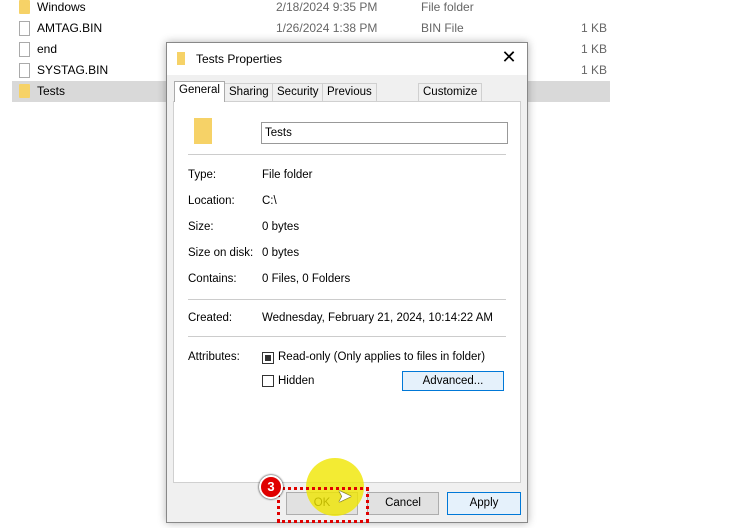  I want to click on location-label: Location:, so click(211, 201).